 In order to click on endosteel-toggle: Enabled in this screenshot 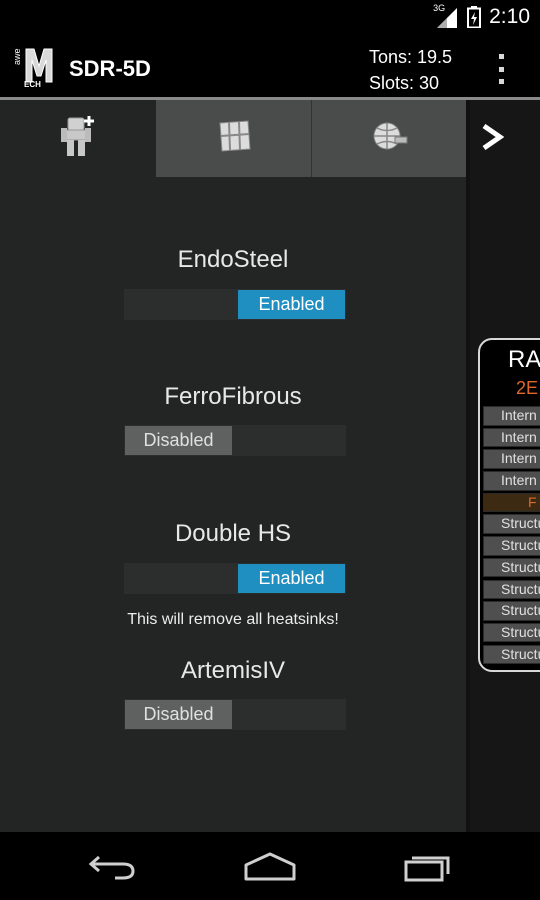, I will do `click(235, 304)`.